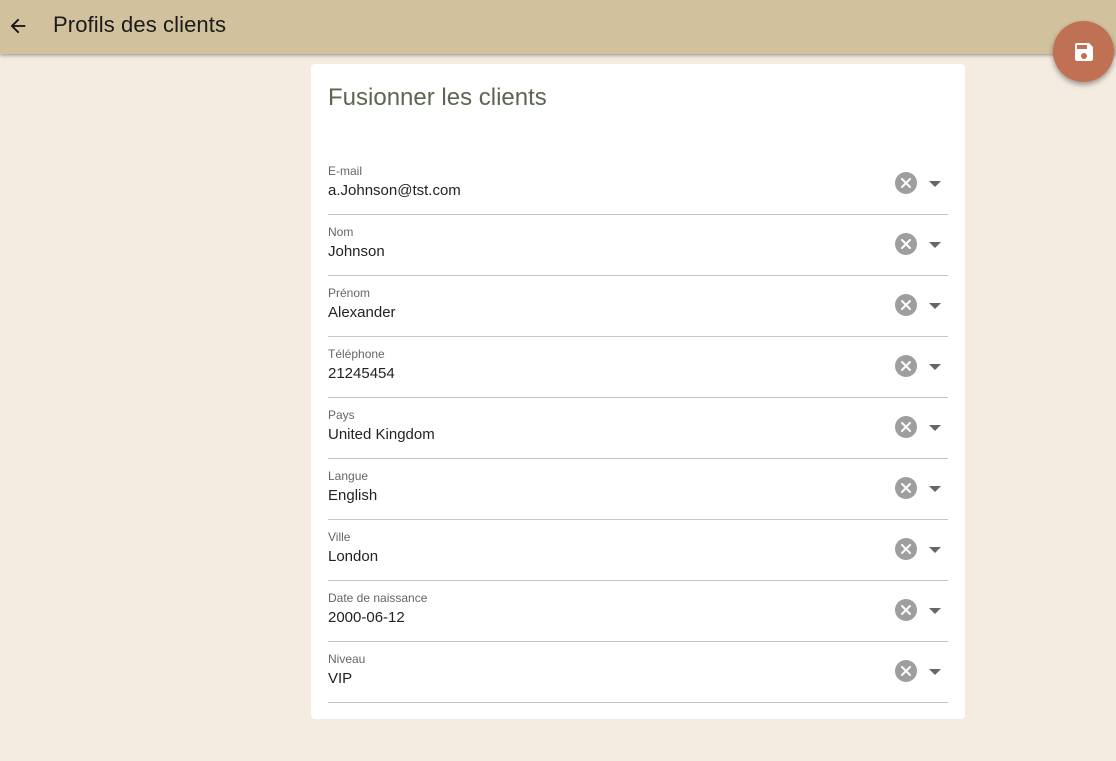 The image size is (1116, 761). What do you see at coordinates (381, 434) in the screenshot?
I see `field-value: United Kingdom` at bounding box center [381, 434].